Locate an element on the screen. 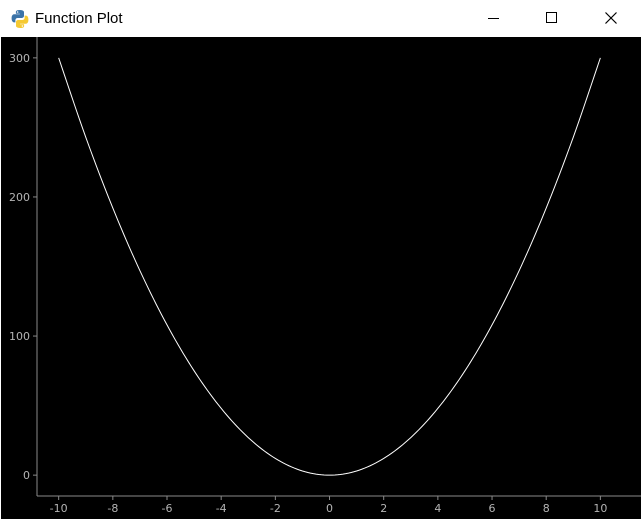  y-tick-label: 300 is located at coordinates (19, 58).